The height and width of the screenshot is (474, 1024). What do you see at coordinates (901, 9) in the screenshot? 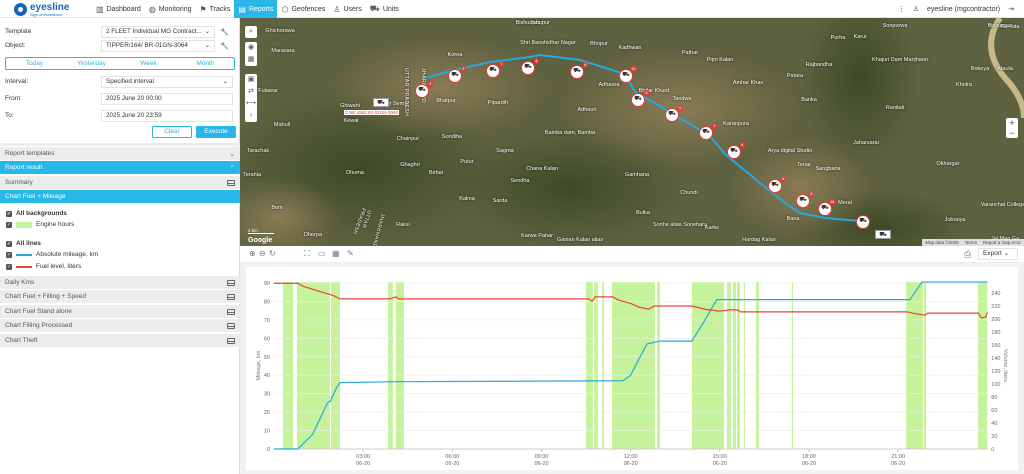
I see `more-menu-icon: ⋮` at bounding box center [901, 9].